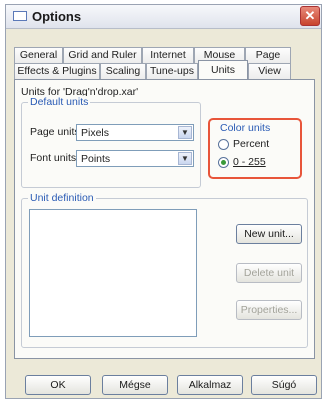  What do you see at coordinates (111, 142) in the screenshot?
I see `default-units-group: Default units` at bounding box center [111, 142].